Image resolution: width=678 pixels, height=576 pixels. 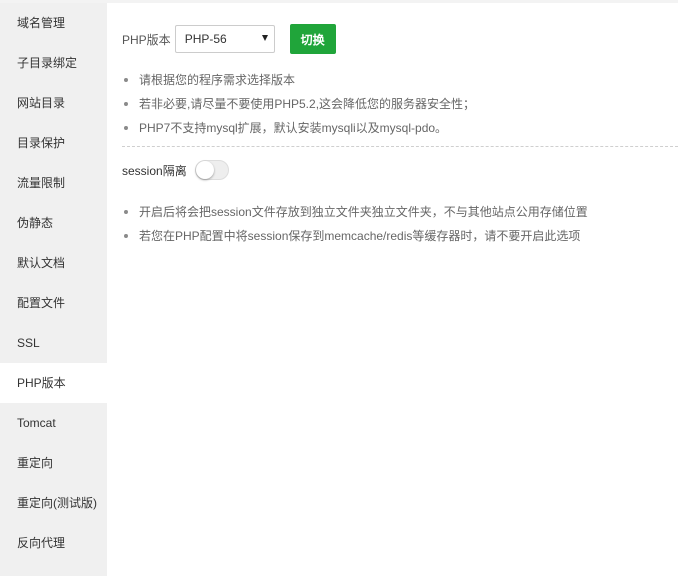 I want to click on php-version-selected: PHP-56, so click(x=205, y=39).